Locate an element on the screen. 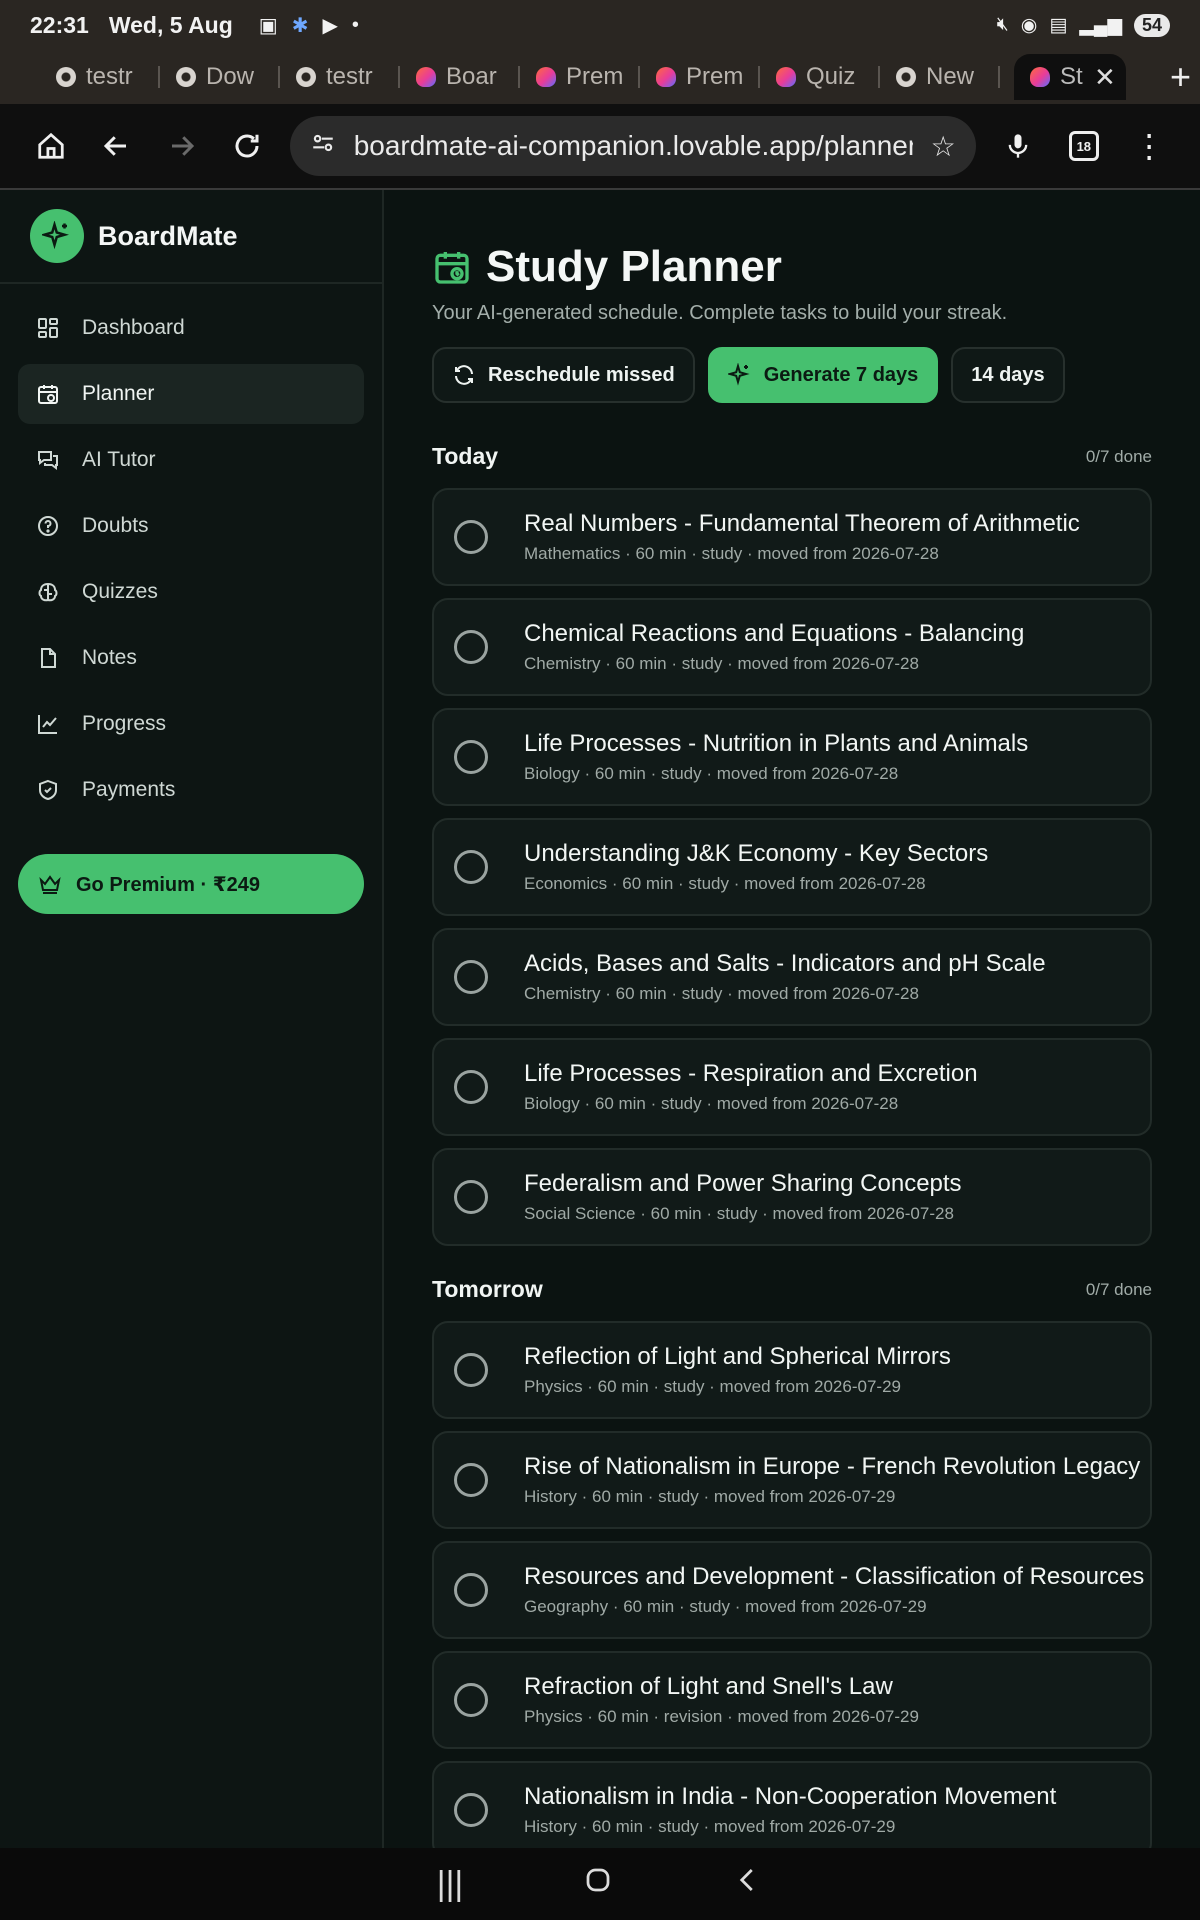 The width and height of the screenshot is (1200, 1920). system-back-icon is located at coordinates (748, 1884).